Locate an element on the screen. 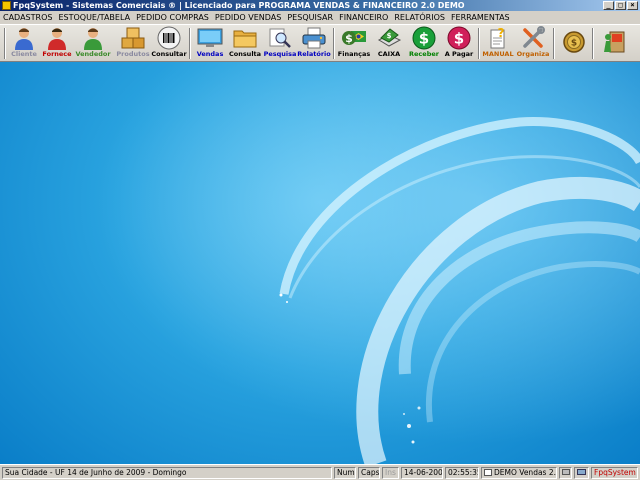 This screenshot has height=480, width=640. boxes-icon is located at coordinates (133, 38).